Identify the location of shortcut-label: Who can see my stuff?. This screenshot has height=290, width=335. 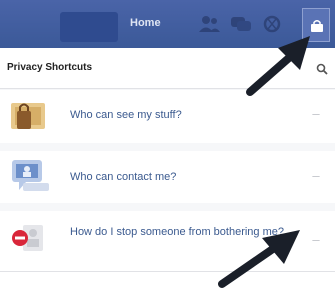
(126, 115).